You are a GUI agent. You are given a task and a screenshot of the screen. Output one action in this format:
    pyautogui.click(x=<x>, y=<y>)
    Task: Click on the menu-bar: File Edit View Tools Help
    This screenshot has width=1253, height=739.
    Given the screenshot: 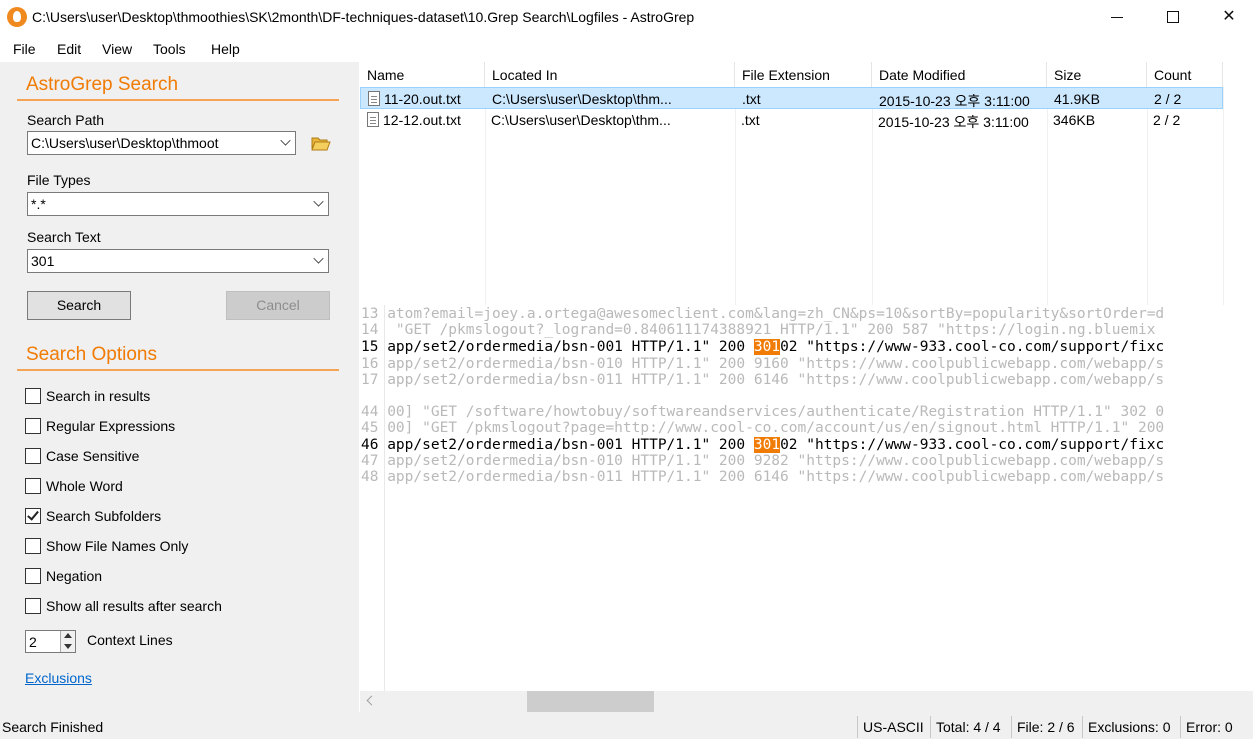 What is the action you would take?
    pyautogui.click(x=626, y=49)
    